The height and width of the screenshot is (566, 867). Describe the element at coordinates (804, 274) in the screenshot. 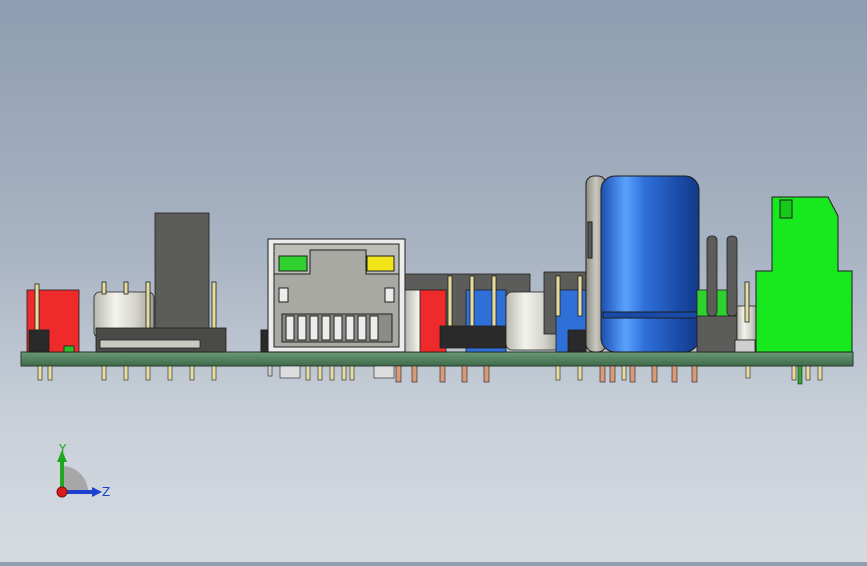

I see `terminal-block-green` at that location.